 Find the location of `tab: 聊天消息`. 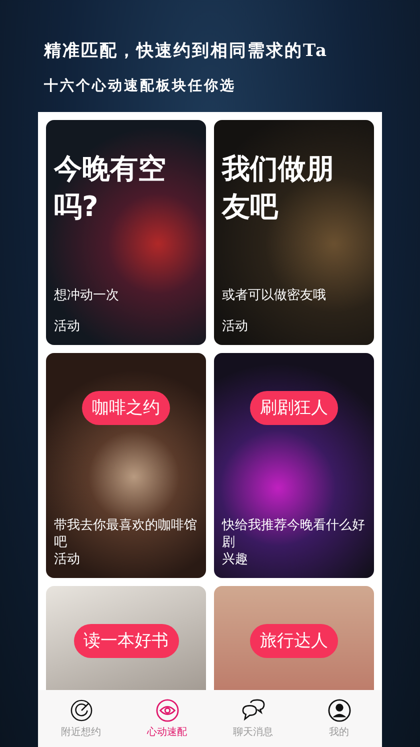

tab: 聊天消息 is located at coordinates (253, 718).